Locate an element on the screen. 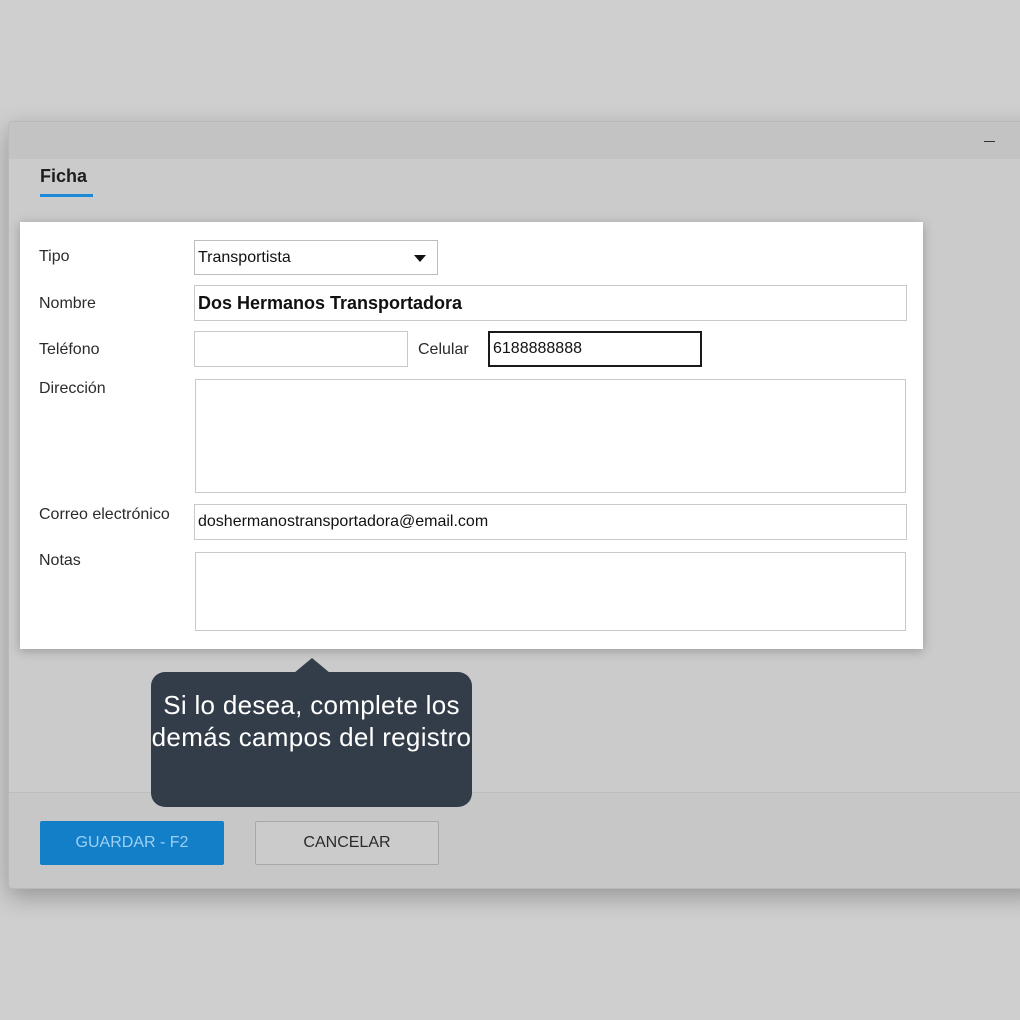 The width and height of the screenshot is (1020, 1020). direccion-textarea is located at coordinates (550, 436).